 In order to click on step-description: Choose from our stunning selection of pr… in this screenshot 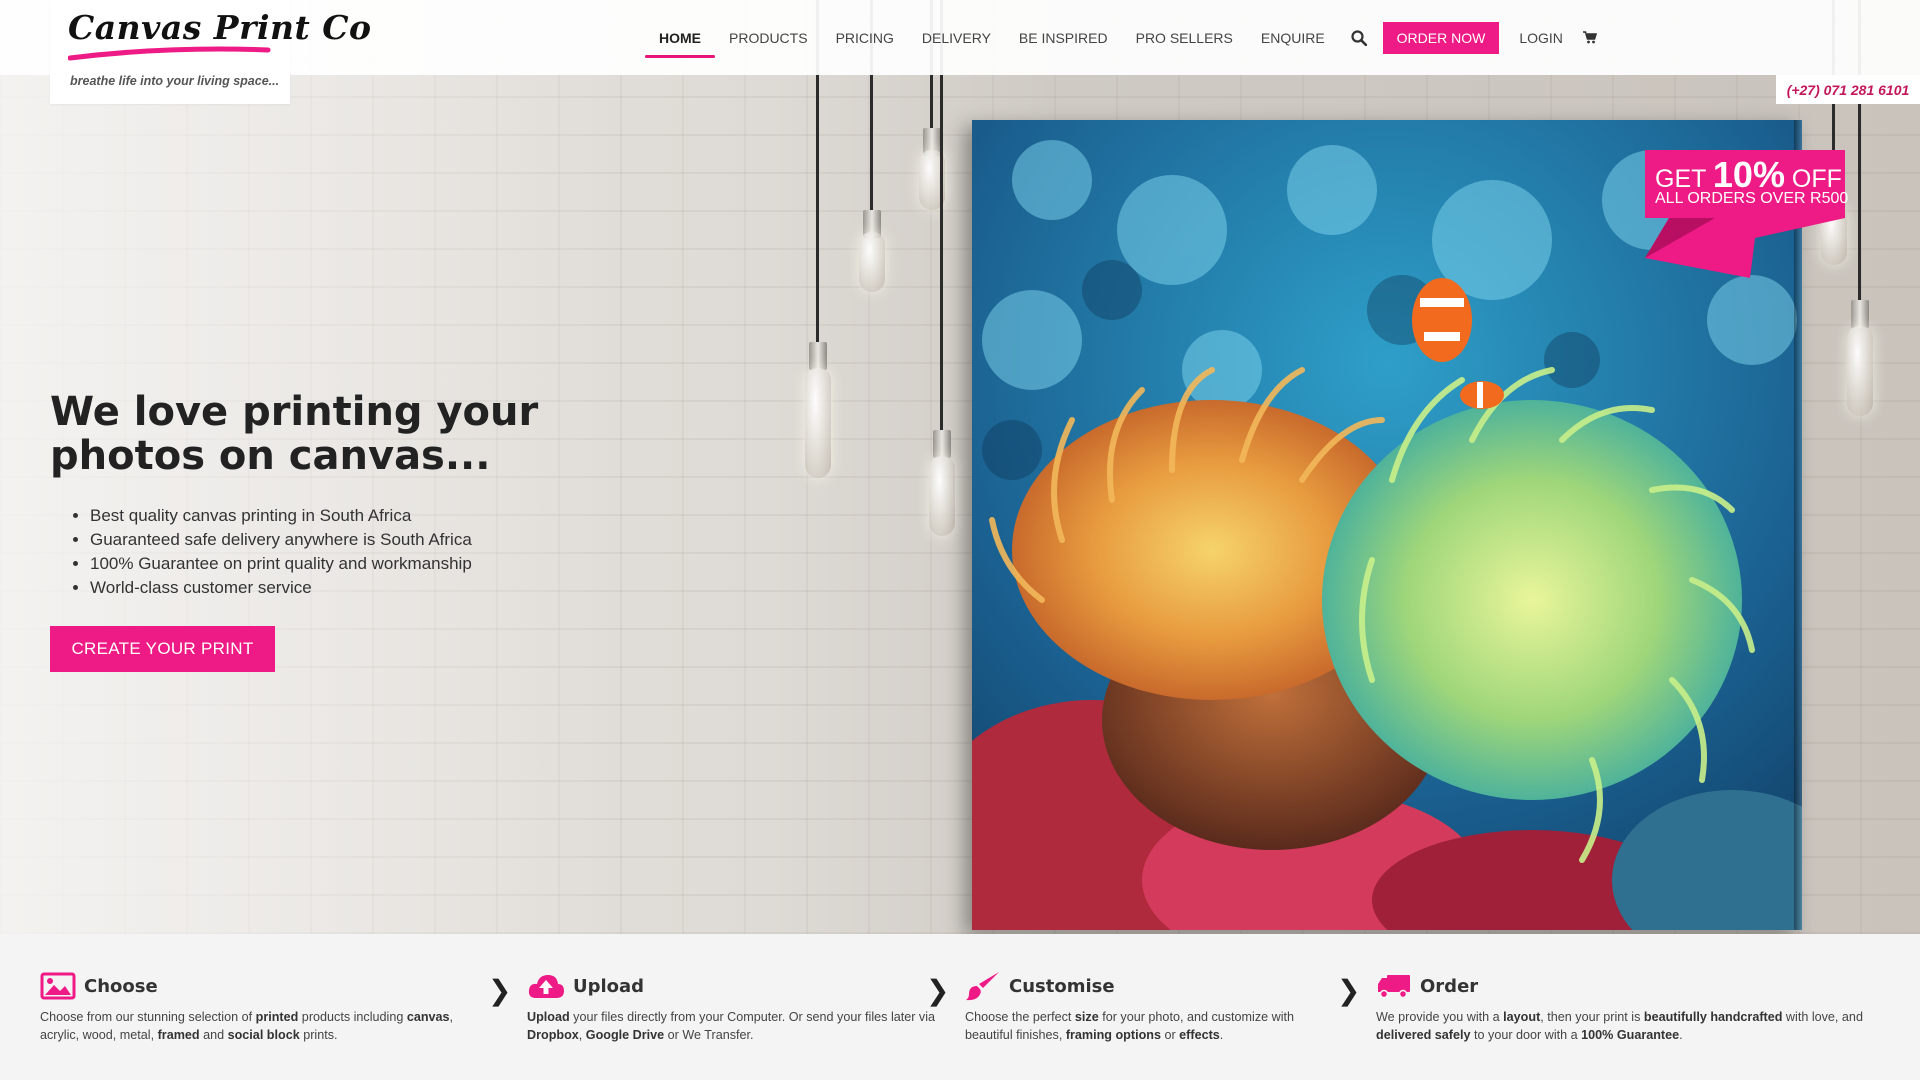, I will do `click(247, 1026)`.